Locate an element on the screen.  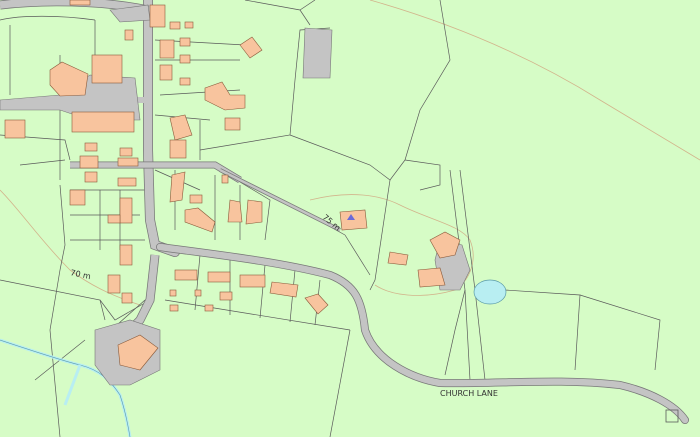
street-label: CHURCH LANE is located at coordinates (469, 393).